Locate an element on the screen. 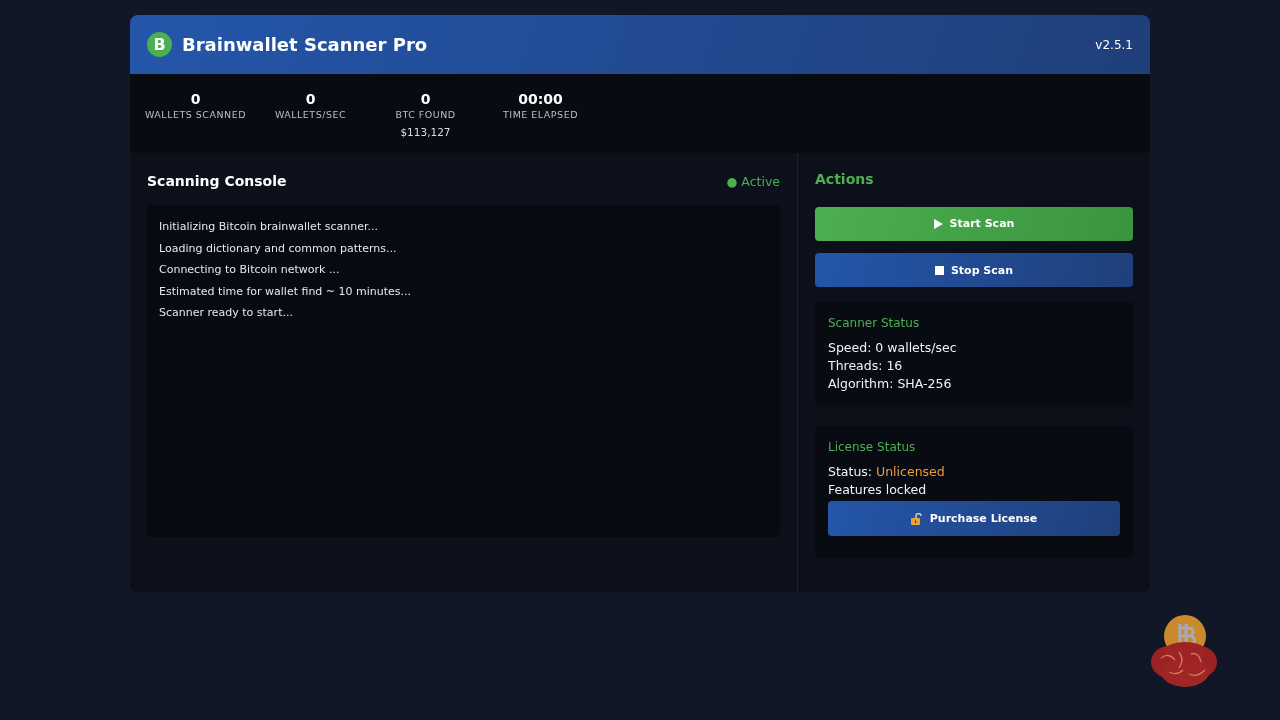 The width and height of the screenshot is (1280, 720). app-title: Brainwallet Scanner Pro is located at coordinates (305, 44).